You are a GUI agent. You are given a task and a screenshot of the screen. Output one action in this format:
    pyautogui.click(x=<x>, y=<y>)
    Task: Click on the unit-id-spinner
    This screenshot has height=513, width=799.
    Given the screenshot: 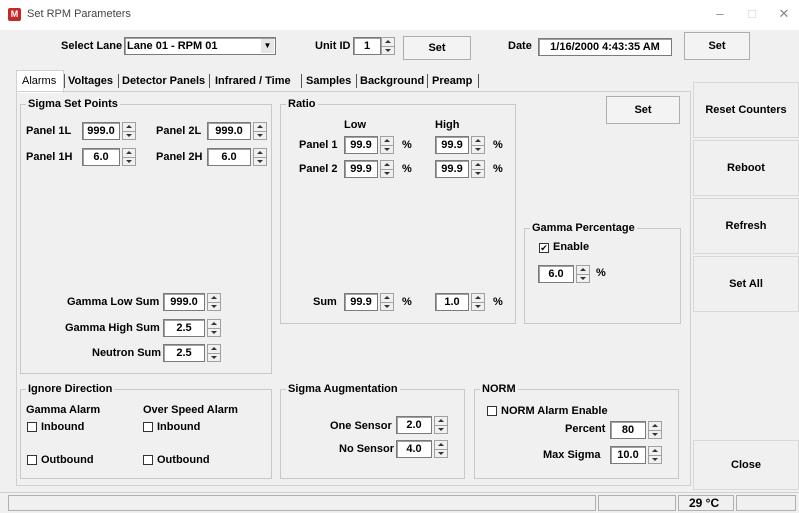 What is the action you would take?
    pyautogui.click(x=388, y=46)
    